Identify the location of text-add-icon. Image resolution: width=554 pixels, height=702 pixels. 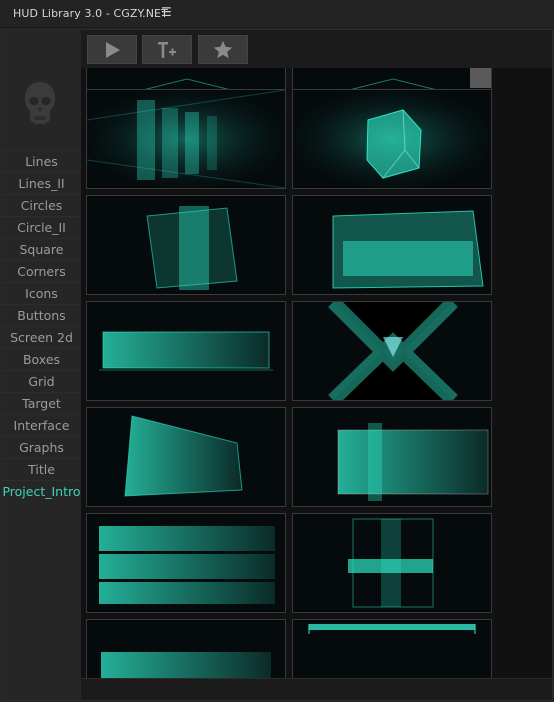
(167, 49).